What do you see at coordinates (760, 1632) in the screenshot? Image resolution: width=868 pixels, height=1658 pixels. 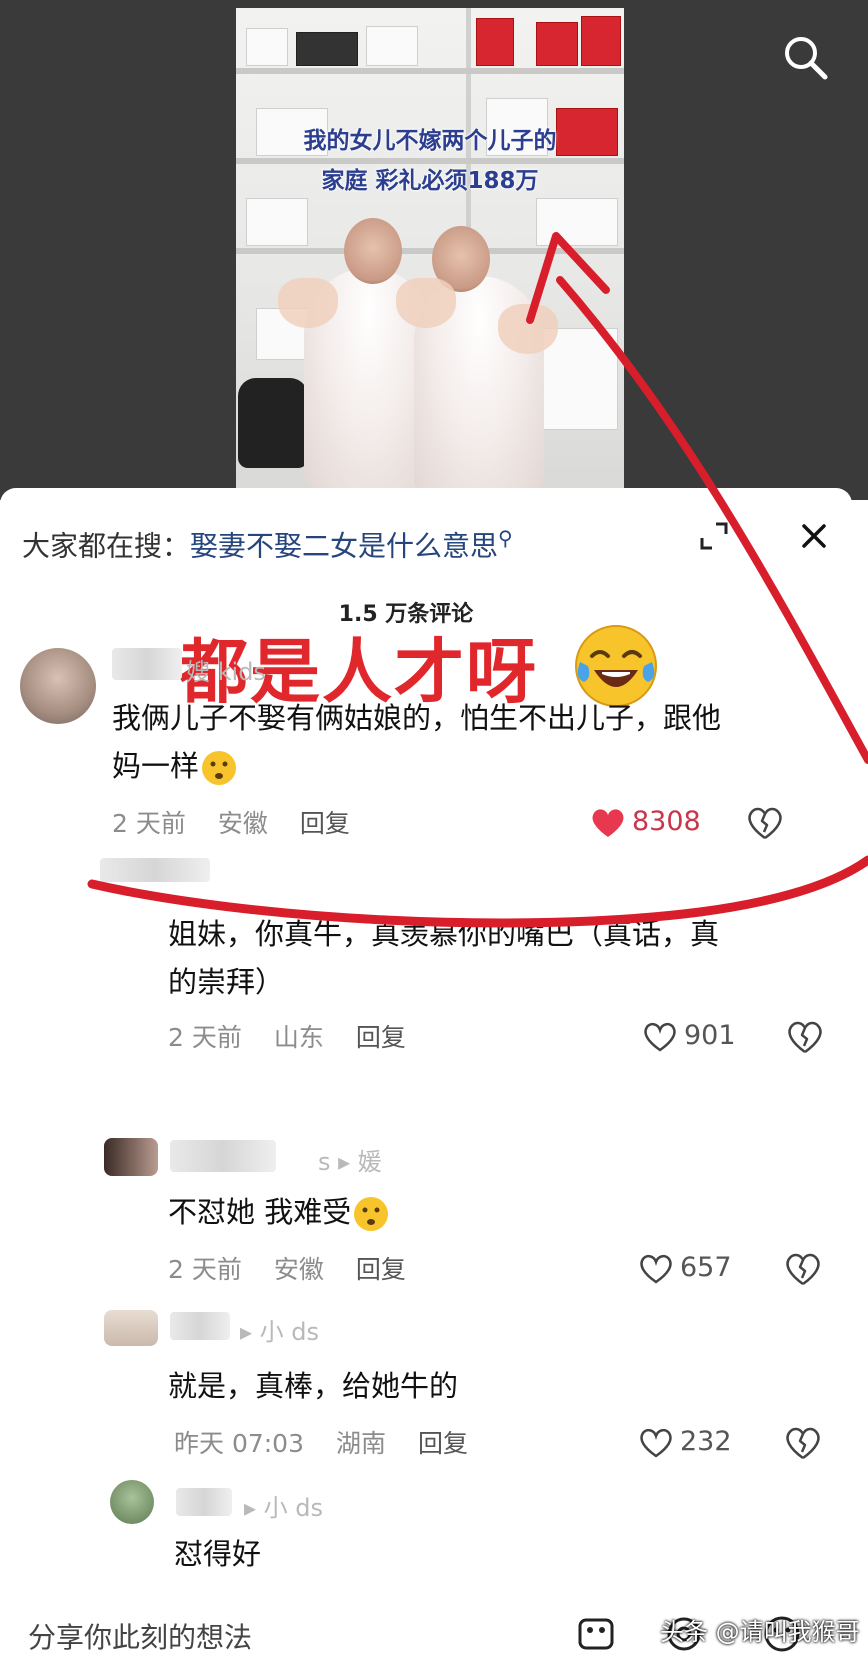 I see `watermark: 头条 @请叫我猴哥` at bounding box center [760, 1632].